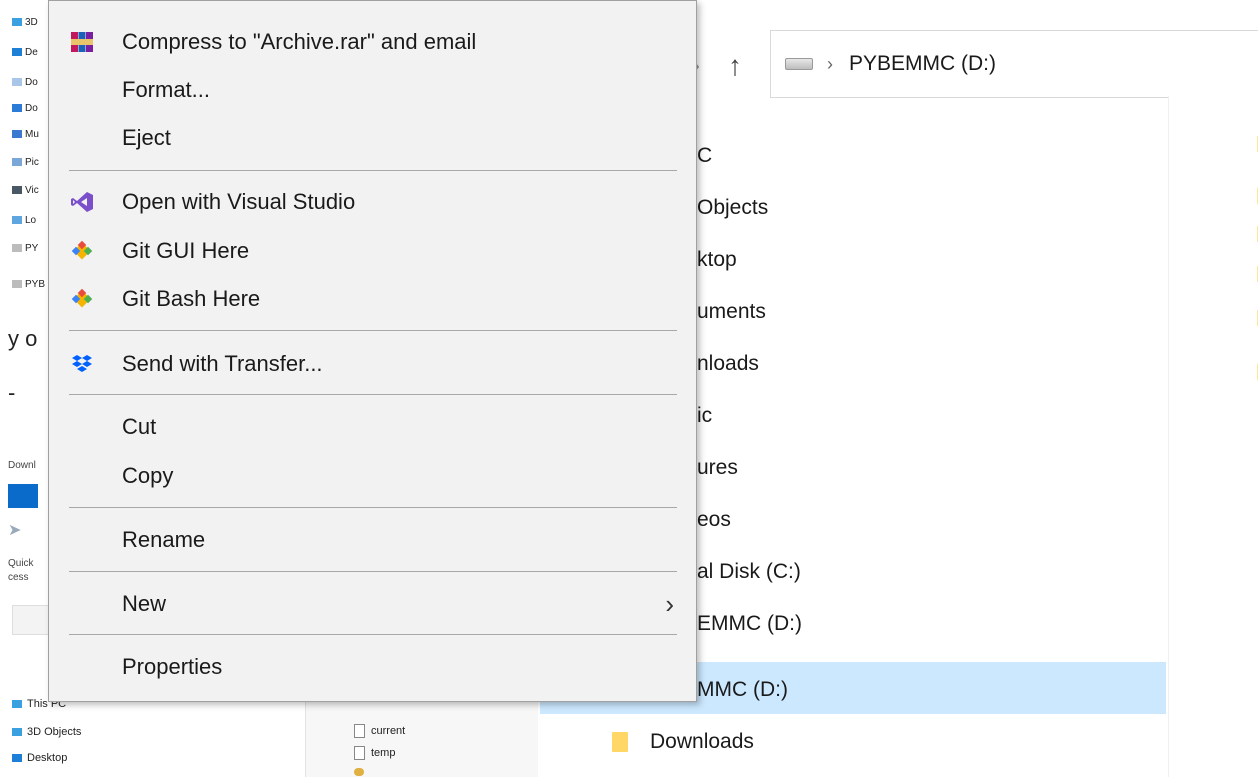 Image resolution: width=1258 pixels, height=777 pixels. I want to click on menu-item-label: Rename, so click(164, 539).